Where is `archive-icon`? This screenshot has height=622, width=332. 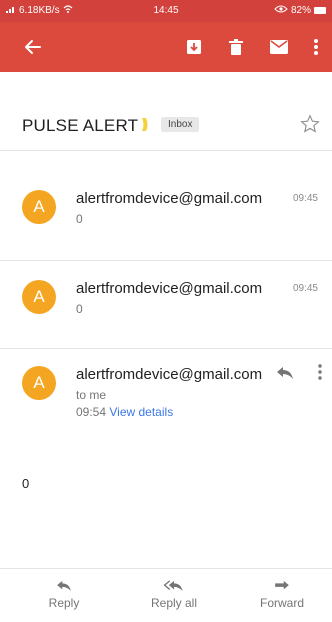 archive-icon is located at coordinates (194, 47).